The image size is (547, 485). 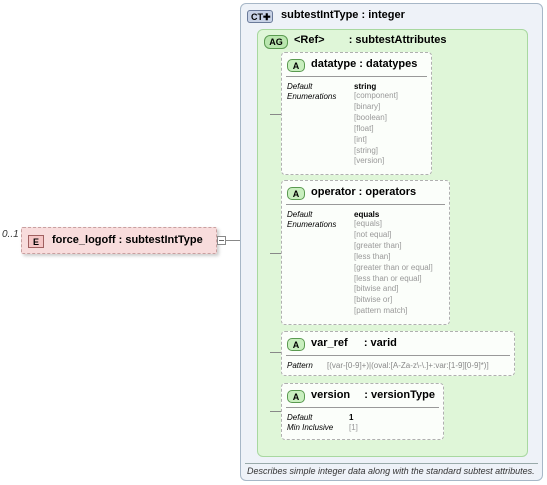 What do you see at coordinates (368, 223) in the screenshot?
I see `enumeration-value: [equals]` at bounding box center [368, 223].